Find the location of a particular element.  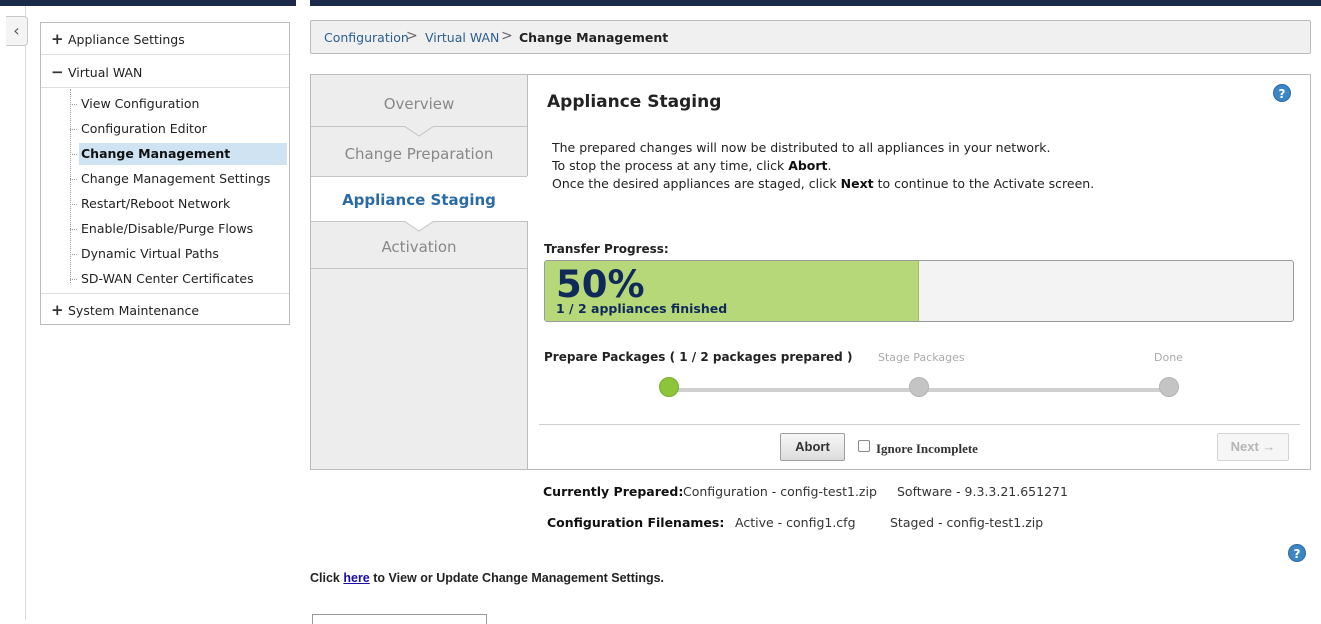

collapse-sidebar-icon: ‹ is located at coordinates (17, 31).